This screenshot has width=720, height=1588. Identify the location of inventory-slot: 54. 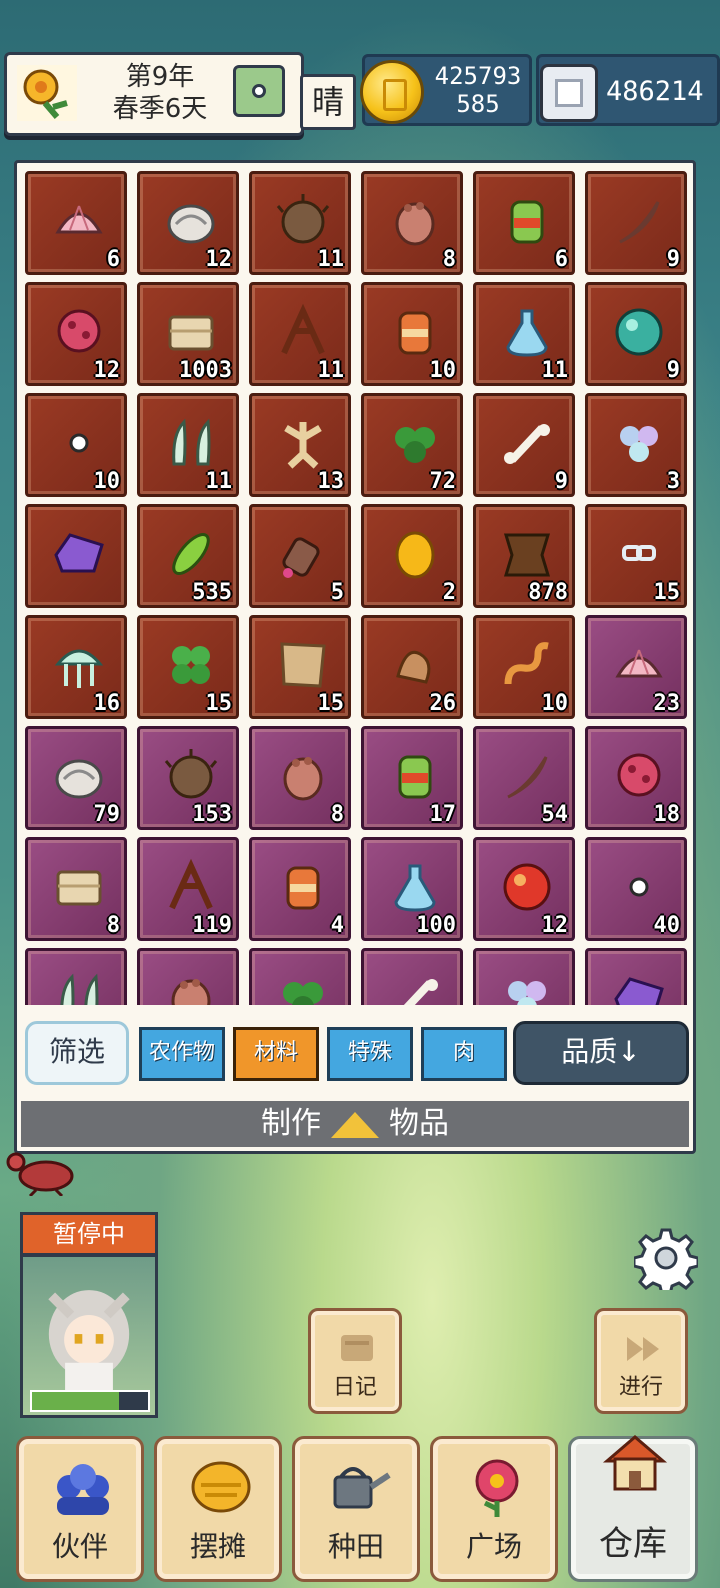
(524, 778).